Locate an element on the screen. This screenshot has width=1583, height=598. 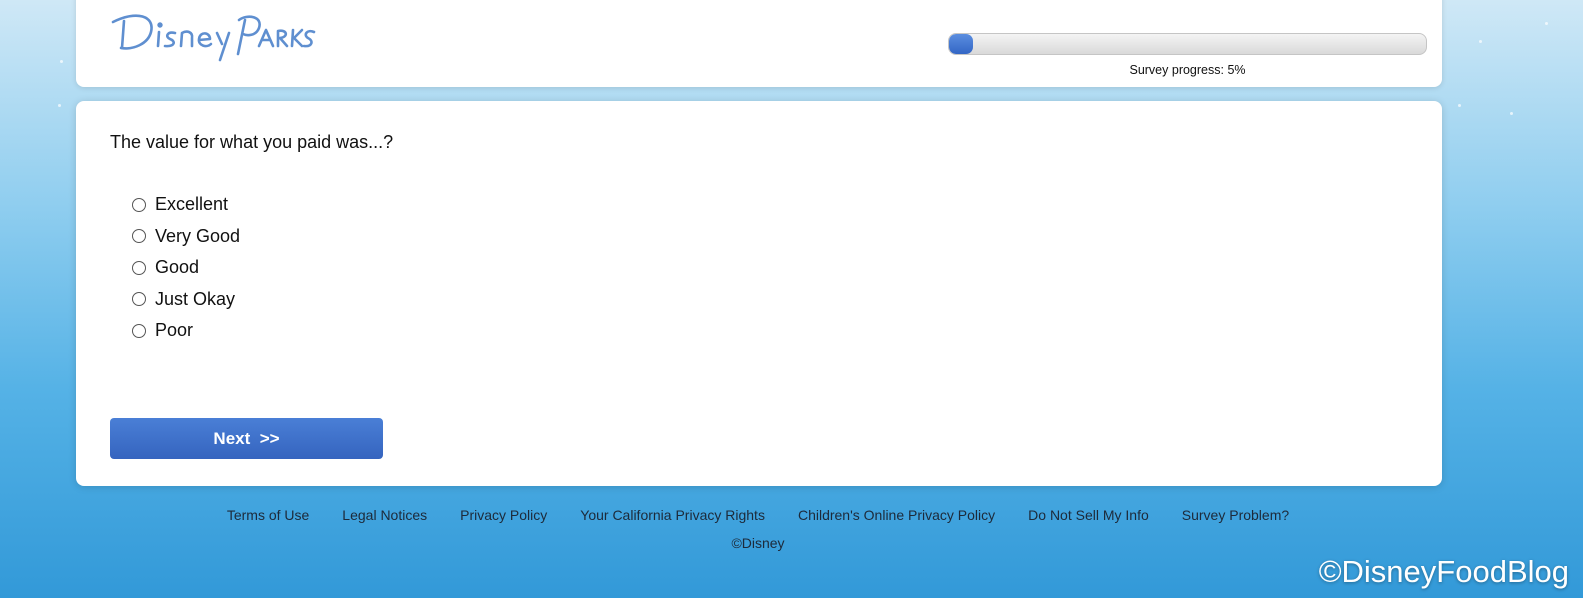
option-label: Excellent is located at coordinates (192, 204).